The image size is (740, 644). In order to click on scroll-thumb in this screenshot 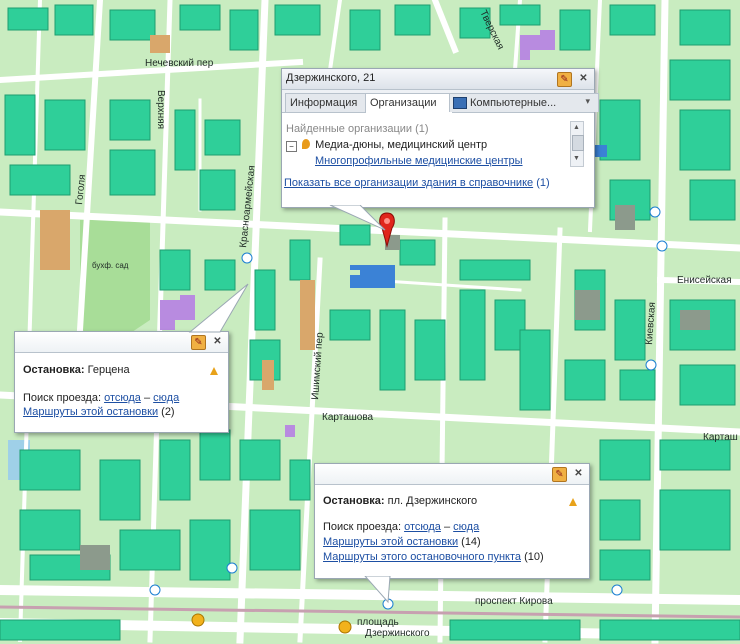, I will do `click(578, 143)`.